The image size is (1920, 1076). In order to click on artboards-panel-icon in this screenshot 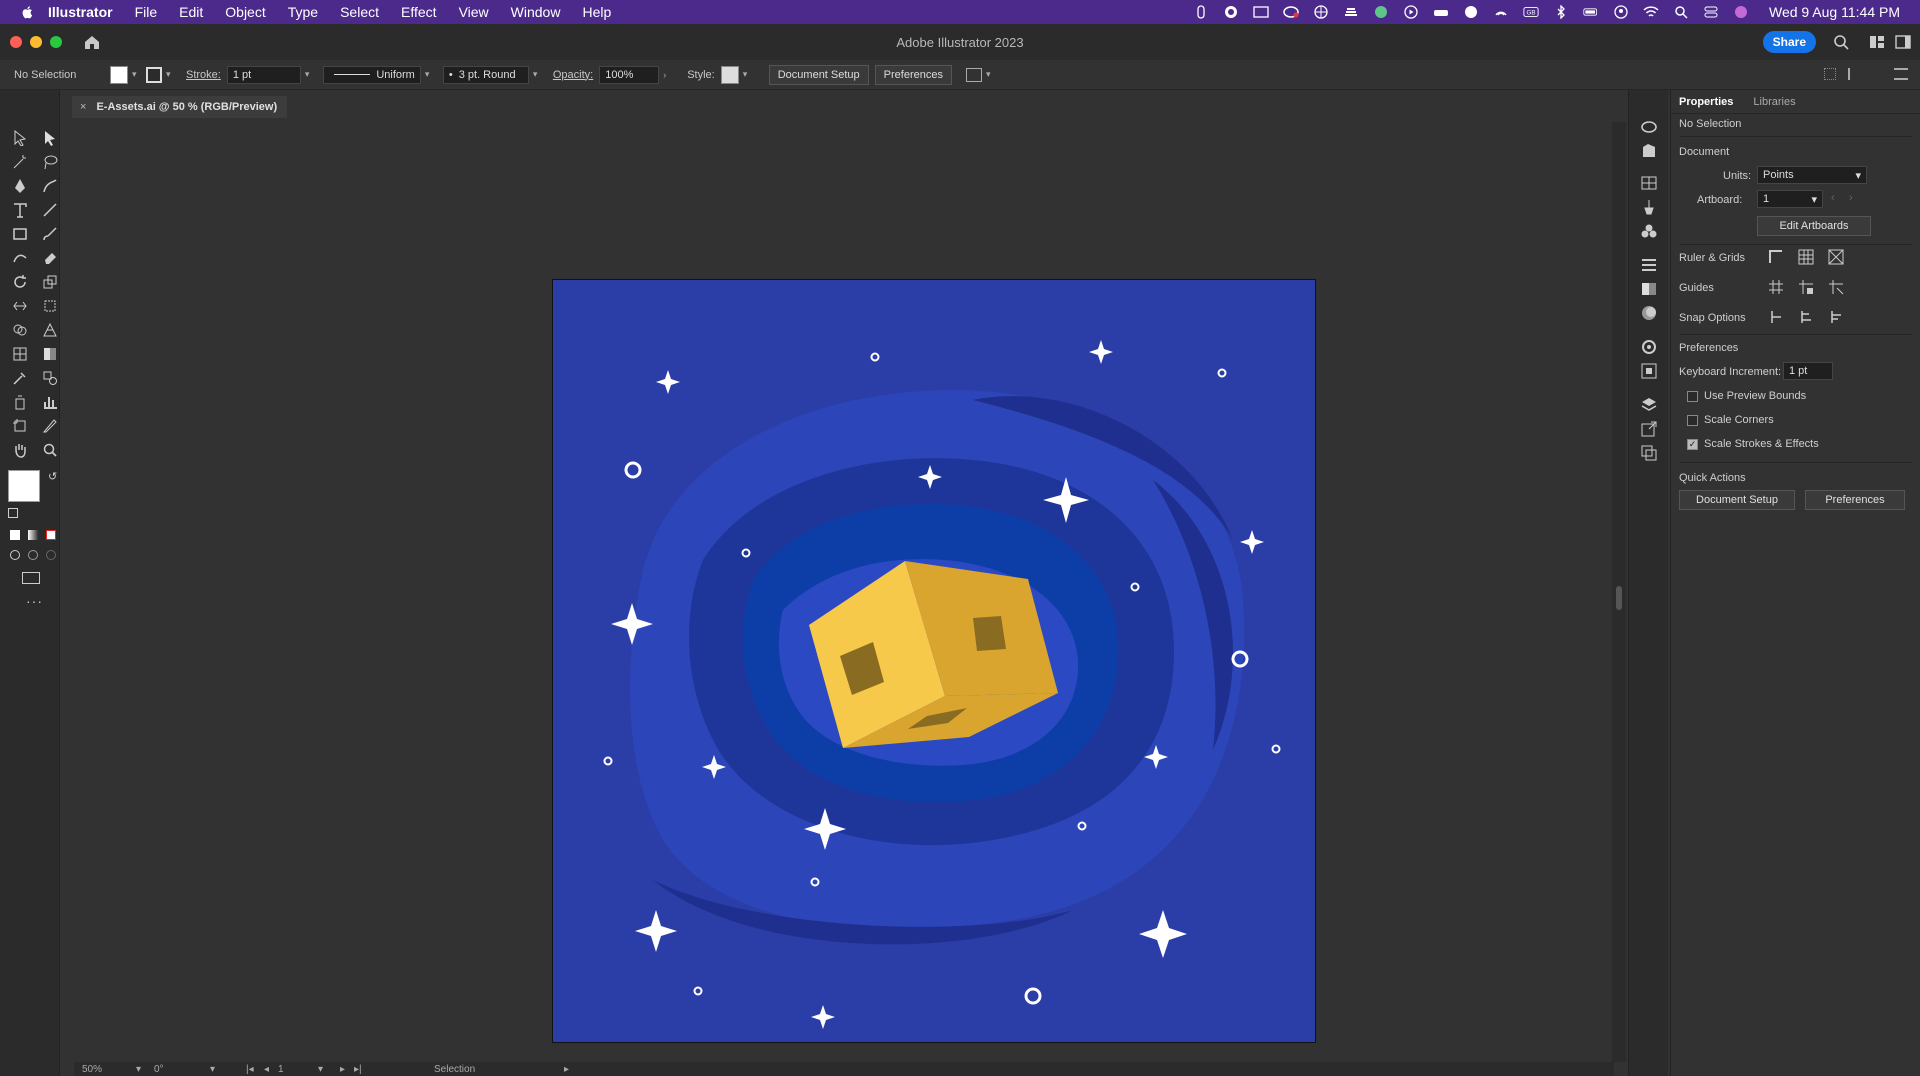, I will do `click(1649, 453)`.